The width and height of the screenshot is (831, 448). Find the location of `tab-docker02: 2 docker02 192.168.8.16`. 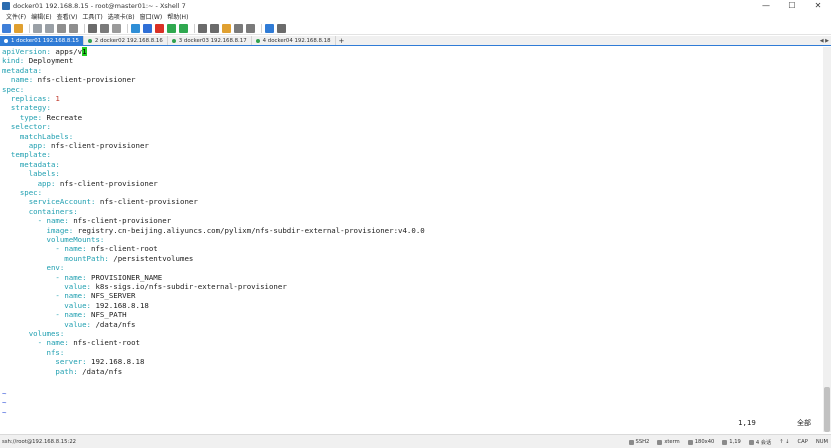

tab-docker02: 2 docker02 192.168.8.16 is located at coordinates (126, 40).